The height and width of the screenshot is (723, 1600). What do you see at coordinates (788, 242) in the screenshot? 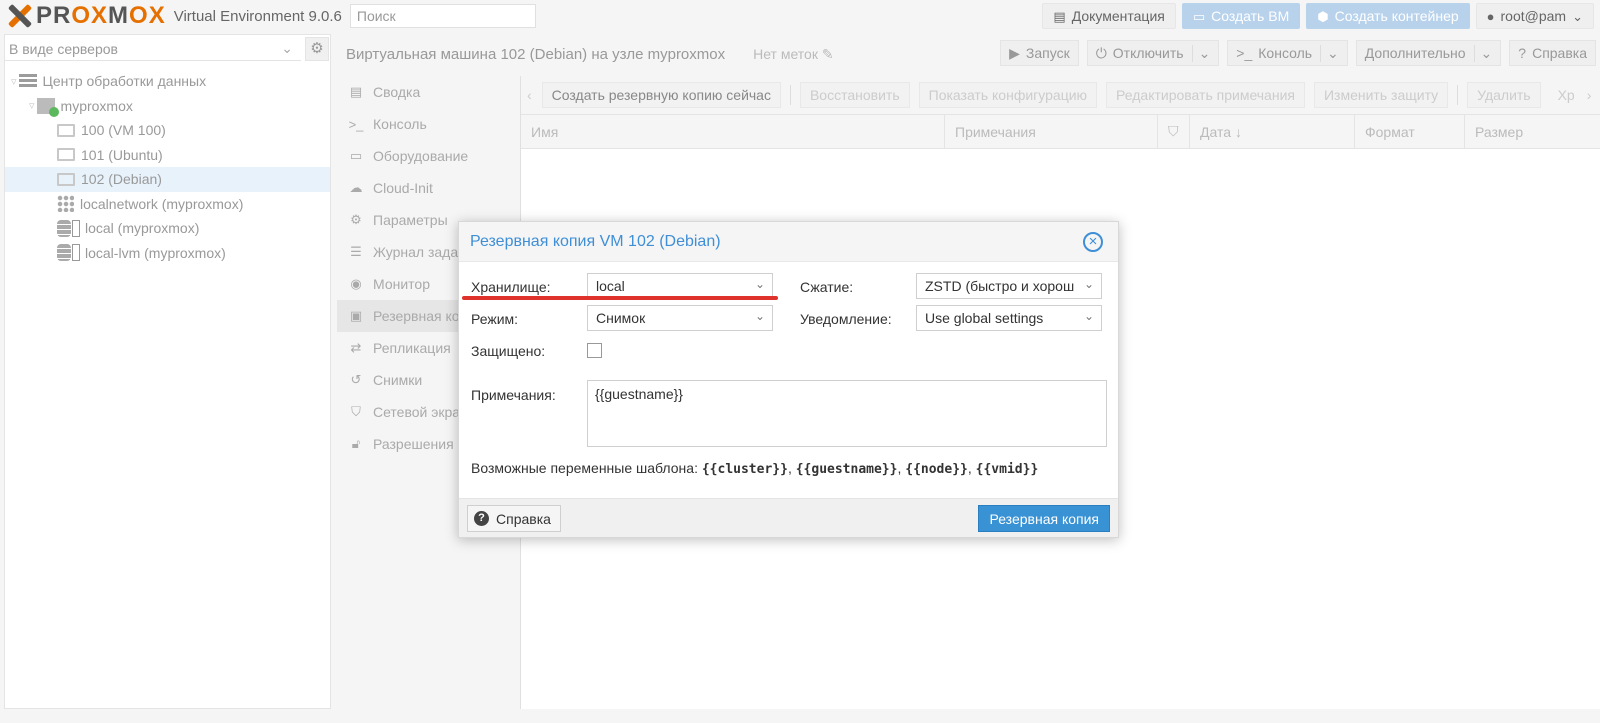
I see `dialog-header: Резервная копия VM 102 (Debian) ×` at bounding box center [788, 242].